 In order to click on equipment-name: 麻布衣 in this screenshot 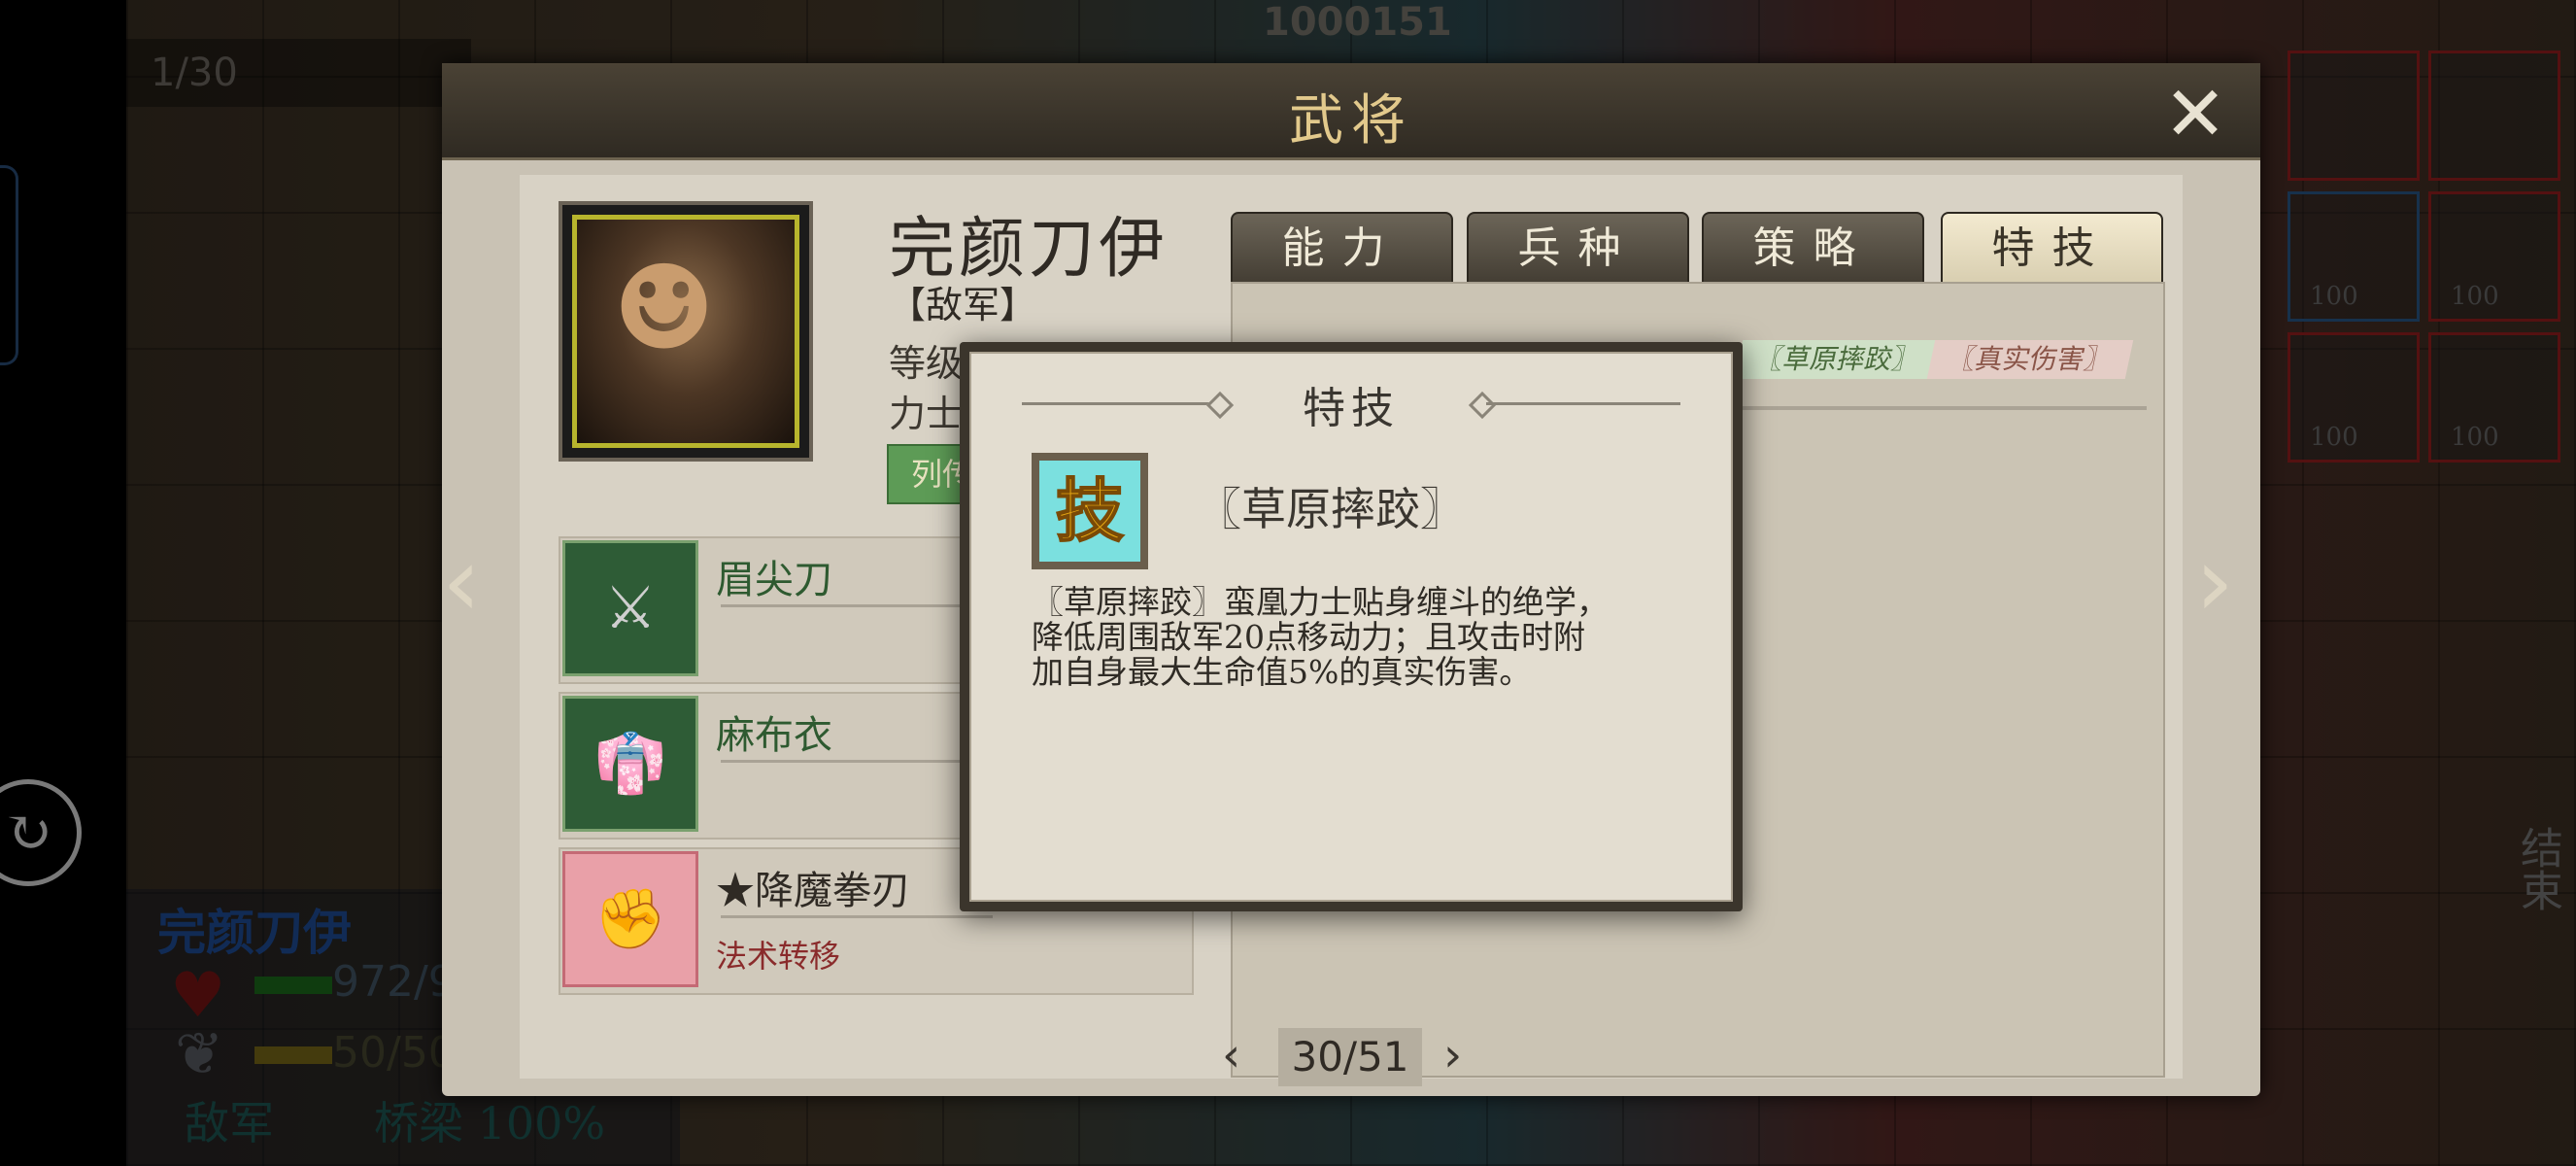, I will do `click(774, 735)`.